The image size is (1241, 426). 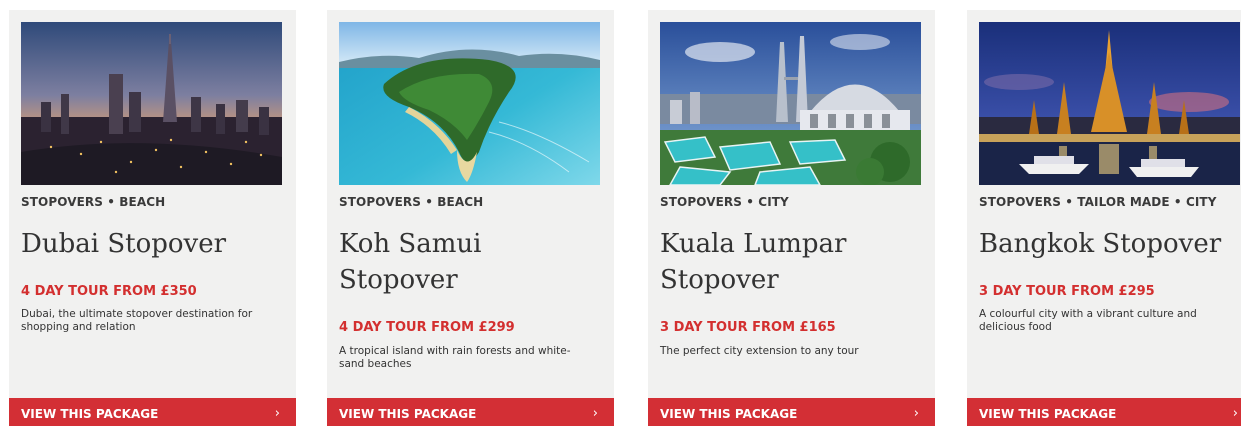 What do you see at coordinates (1109, 103) in the screenshot?
I see `bangkok-temple-image` at bounding box center [1109, 103].